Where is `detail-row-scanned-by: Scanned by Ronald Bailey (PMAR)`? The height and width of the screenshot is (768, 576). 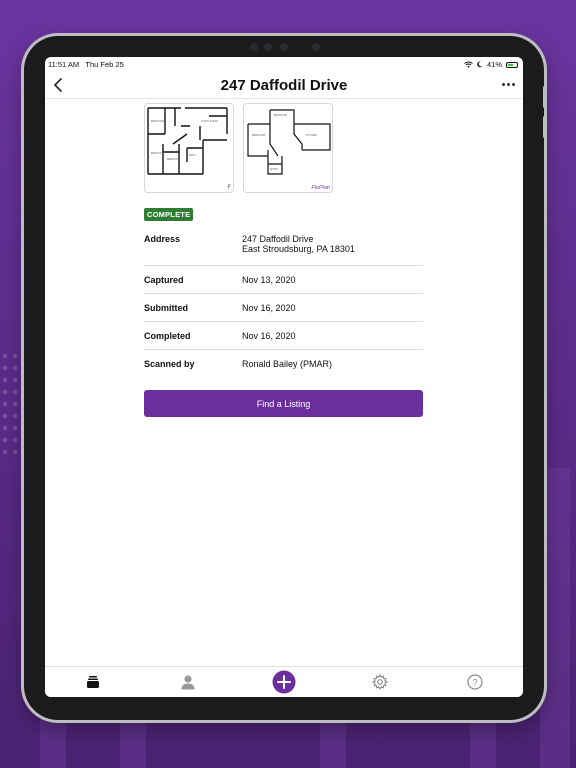
detail-row-scanned-by: Scanned by Ronald Bailey (PMAR) is located at coordinates (283, 364).